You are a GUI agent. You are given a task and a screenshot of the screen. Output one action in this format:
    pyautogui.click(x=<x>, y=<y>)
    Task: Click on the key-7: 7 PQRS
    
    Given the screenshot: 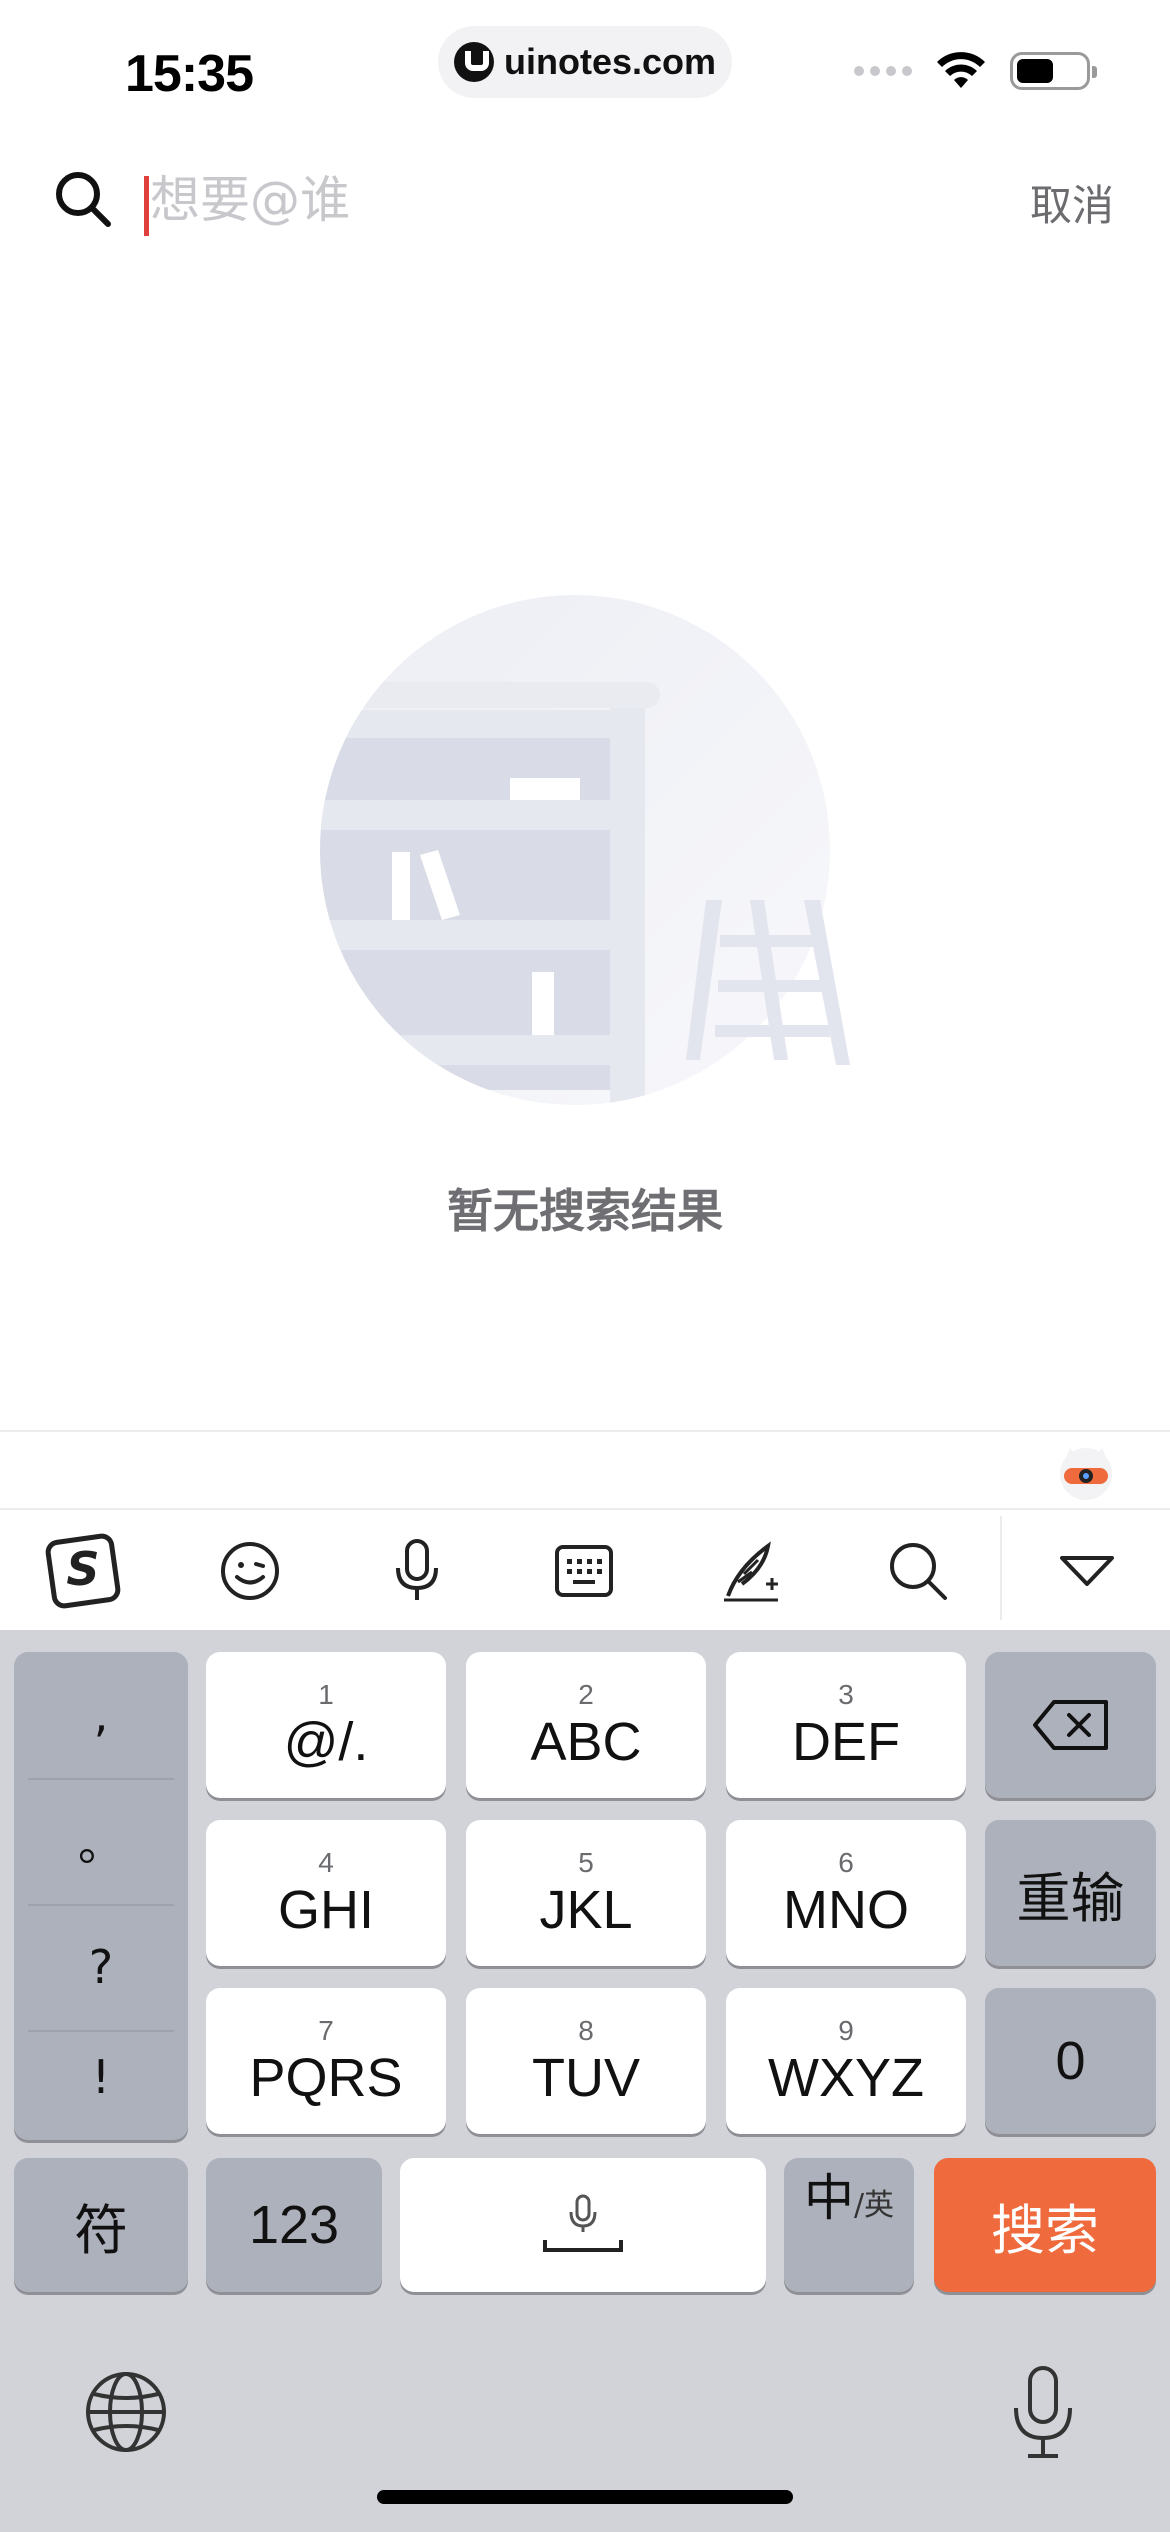 What is the action you would take?
    pyautogui.click(x=326, y=2061)
    